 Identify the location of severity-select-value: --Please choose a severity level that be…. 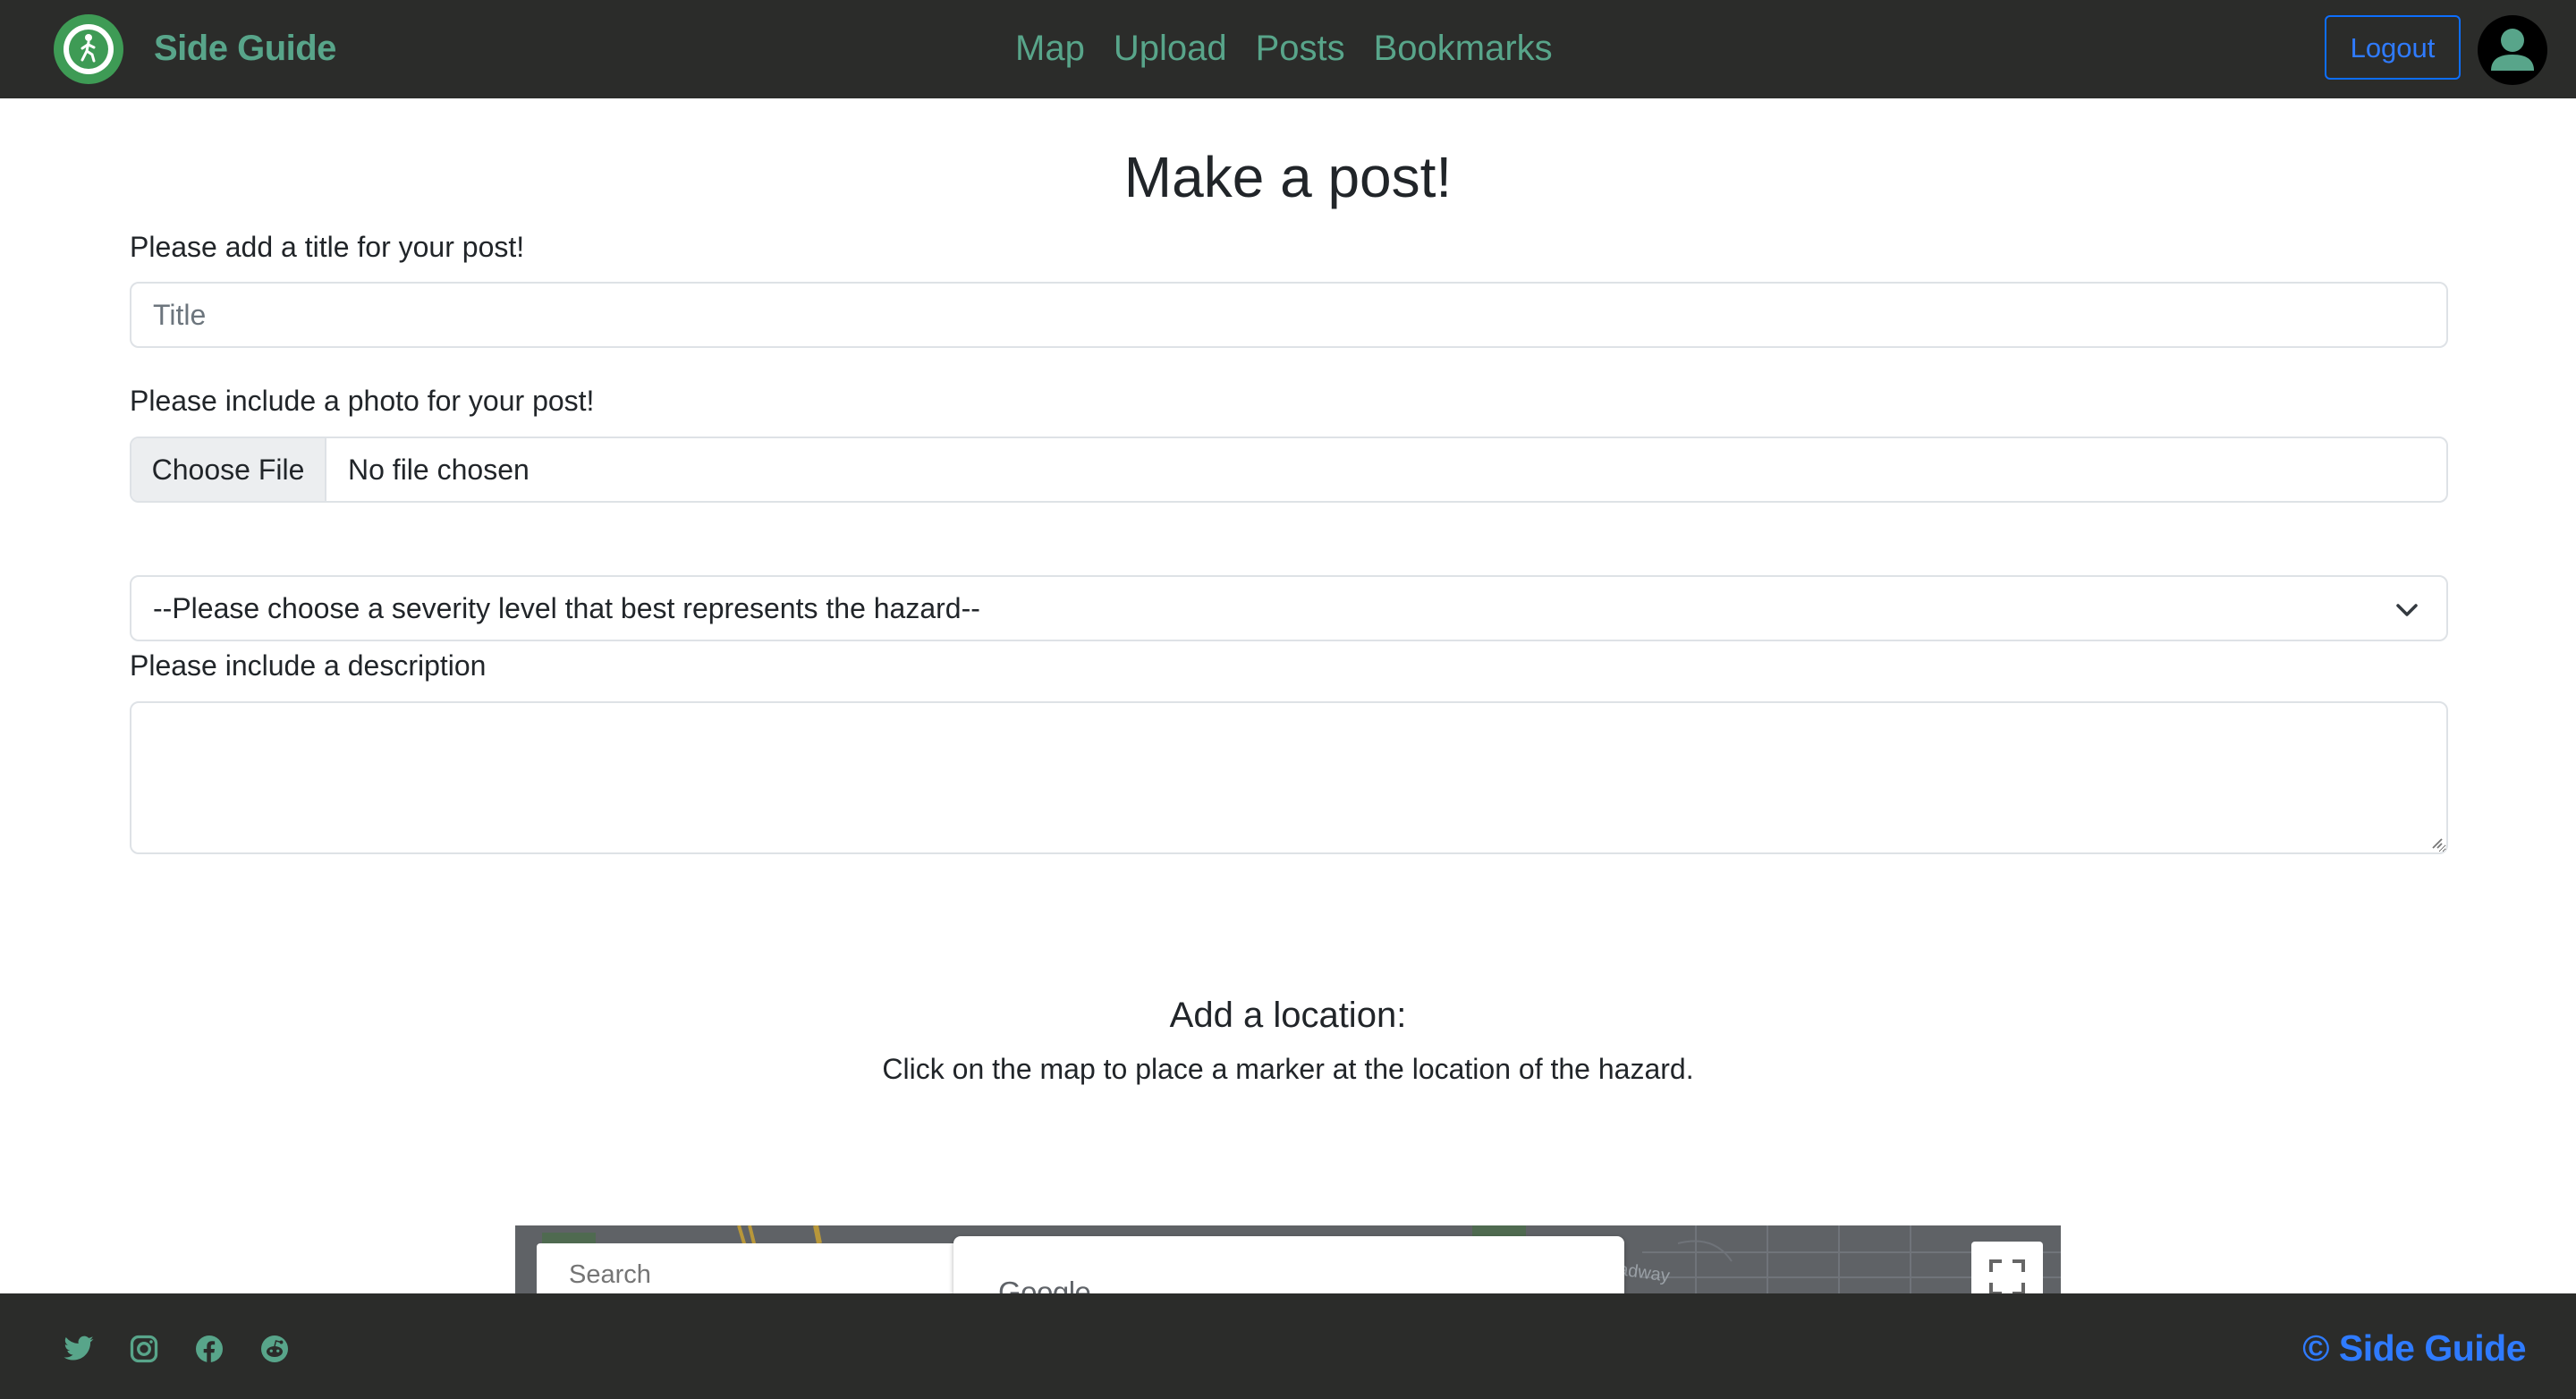
(566, 608).